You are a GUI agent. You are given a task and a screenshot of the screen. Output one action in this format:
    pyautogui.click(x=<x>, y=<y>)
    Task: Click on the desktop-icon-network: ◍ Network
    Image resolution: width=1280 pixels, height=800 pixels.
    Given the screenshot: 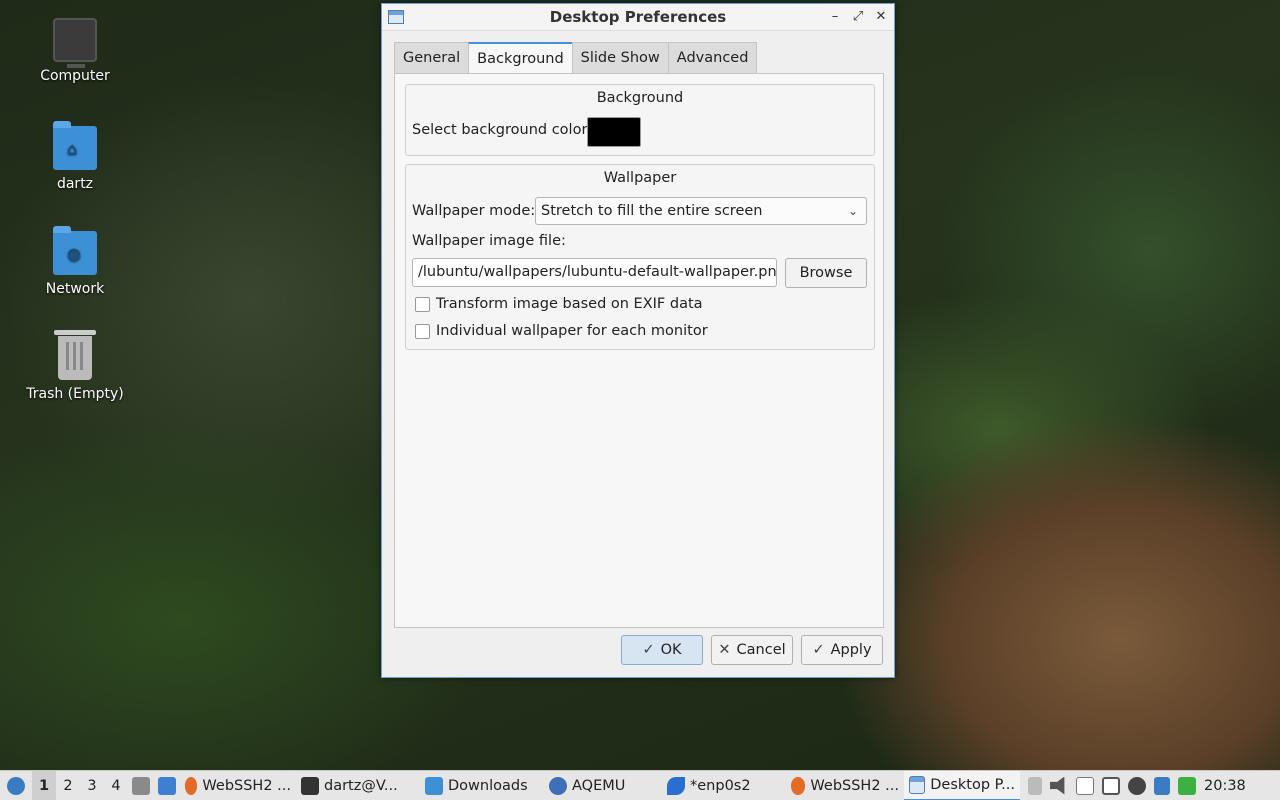 What is the action you would take?
    pyautogui.click(x=75, y=261)
    